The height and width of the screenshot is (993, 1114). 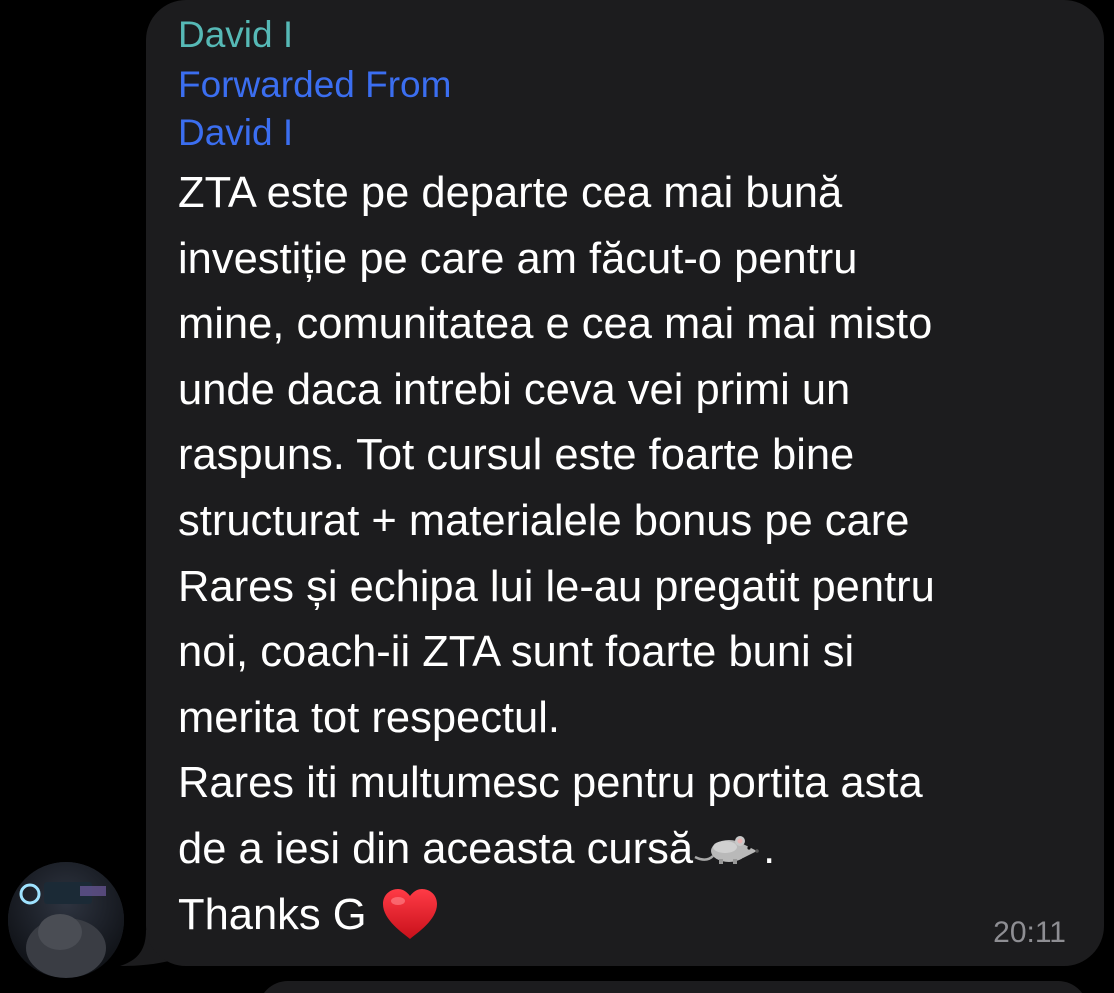 What do you see at coordinates (510, 193) in the screenshot?
I see `message-line: ZTA este pe departe cea mai bună` at bounding box center [510, 193].